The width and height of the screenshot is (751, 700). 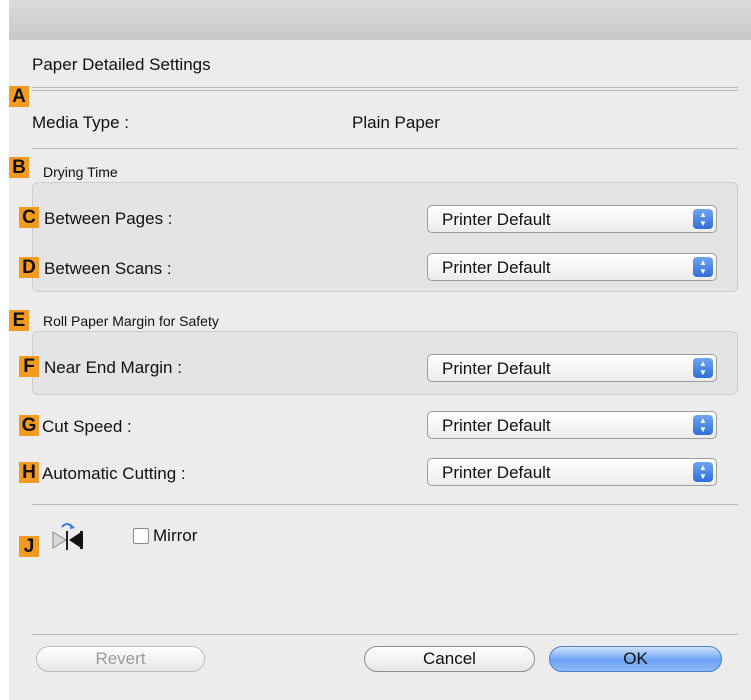 What do you see at coordinates (449, 659) in the screenshot?
I see `cancel-button: Cancel` at bounding box center [449, 659].